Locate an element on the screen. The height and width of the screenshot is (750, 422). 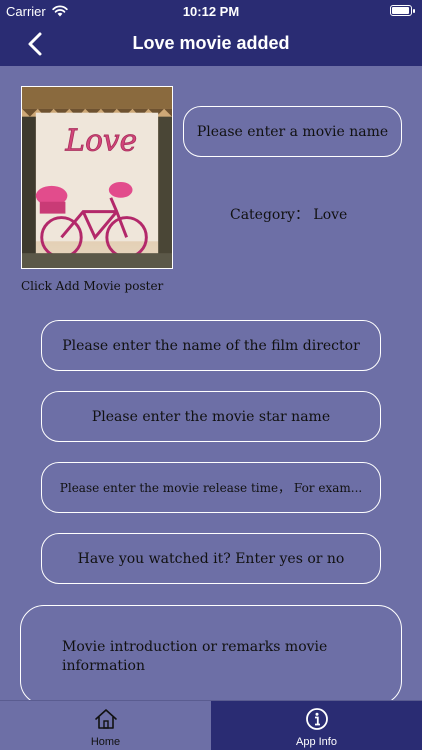
watched-input: Have you watched it? Enter yes or no is located at coordinates (211, 558).